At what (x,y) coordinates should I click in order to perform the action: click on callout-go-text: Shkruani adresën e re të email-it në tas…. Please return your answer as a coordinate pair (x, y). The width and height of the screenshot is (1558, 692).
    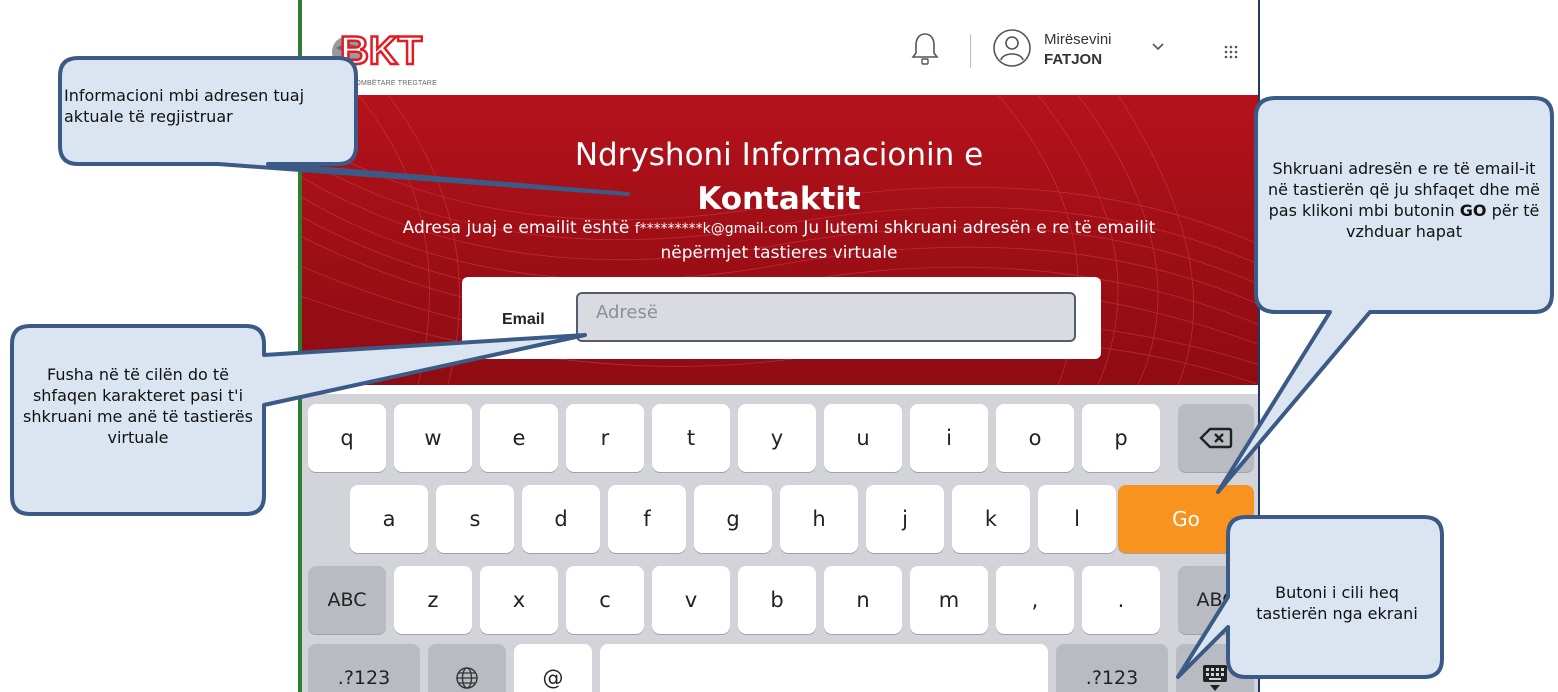
    Looking at the image, I should click on (1404, 200).